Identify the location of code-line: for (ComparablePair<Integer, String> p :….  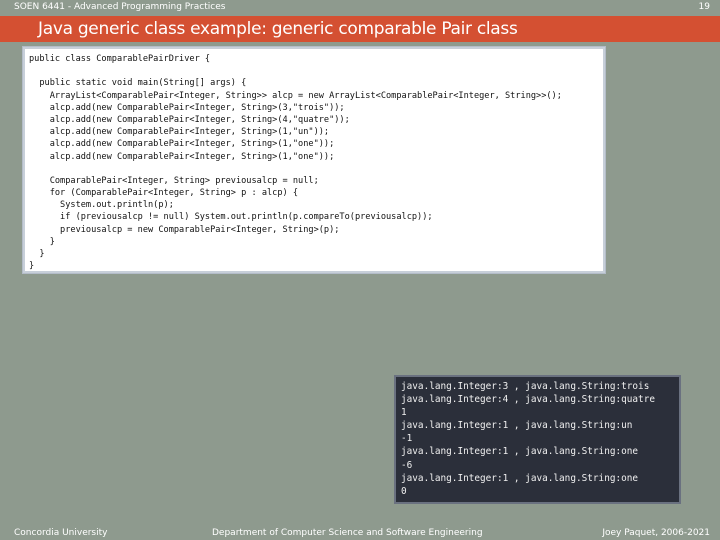
(164, 193).